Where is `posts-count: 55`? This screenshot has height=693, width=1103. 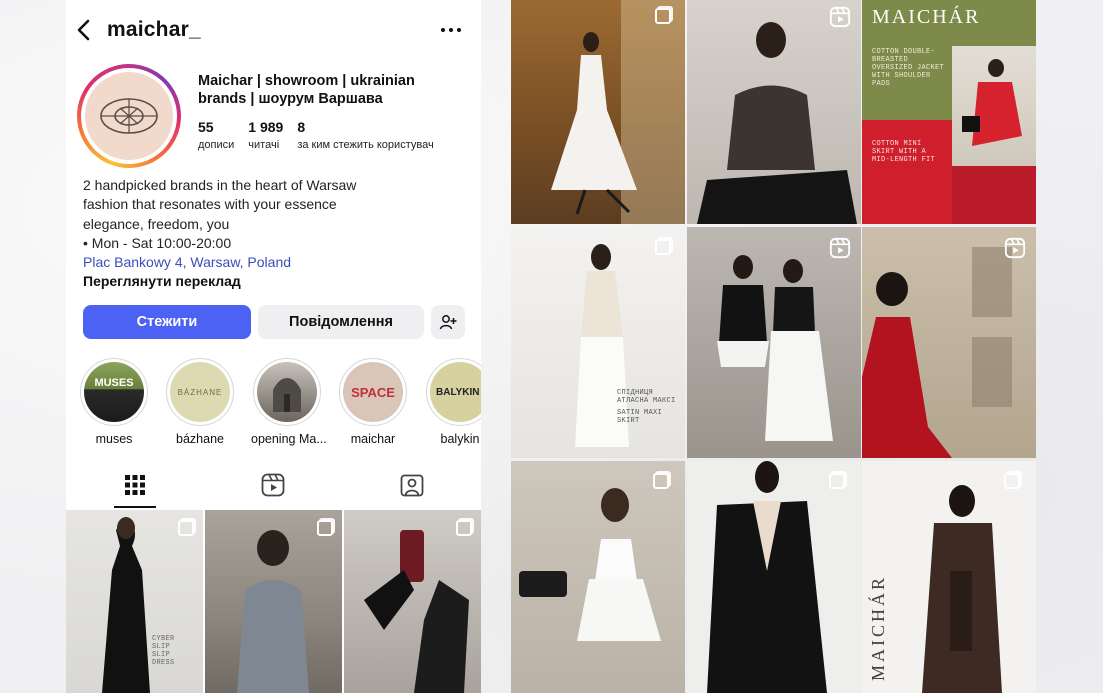
posts-count: 55 is located at coordinates (206, 127).